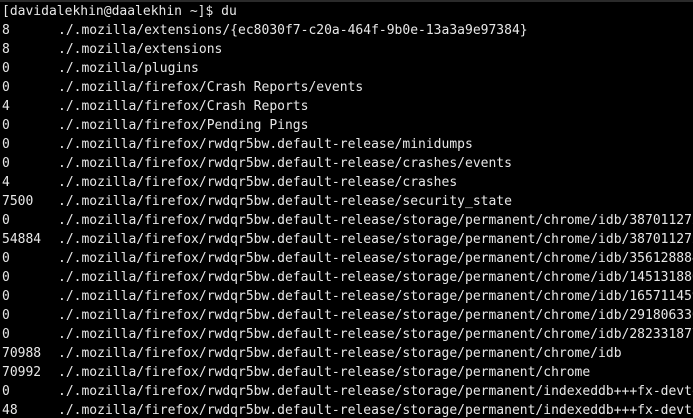 The width and height of the screenshot is (693, 418). What do you see at coordinates (211, 87) in the screenshot?
I see `directory-path: ./.mozilla/firefox/Crash Reports/events` at bounding box center [211, 87].